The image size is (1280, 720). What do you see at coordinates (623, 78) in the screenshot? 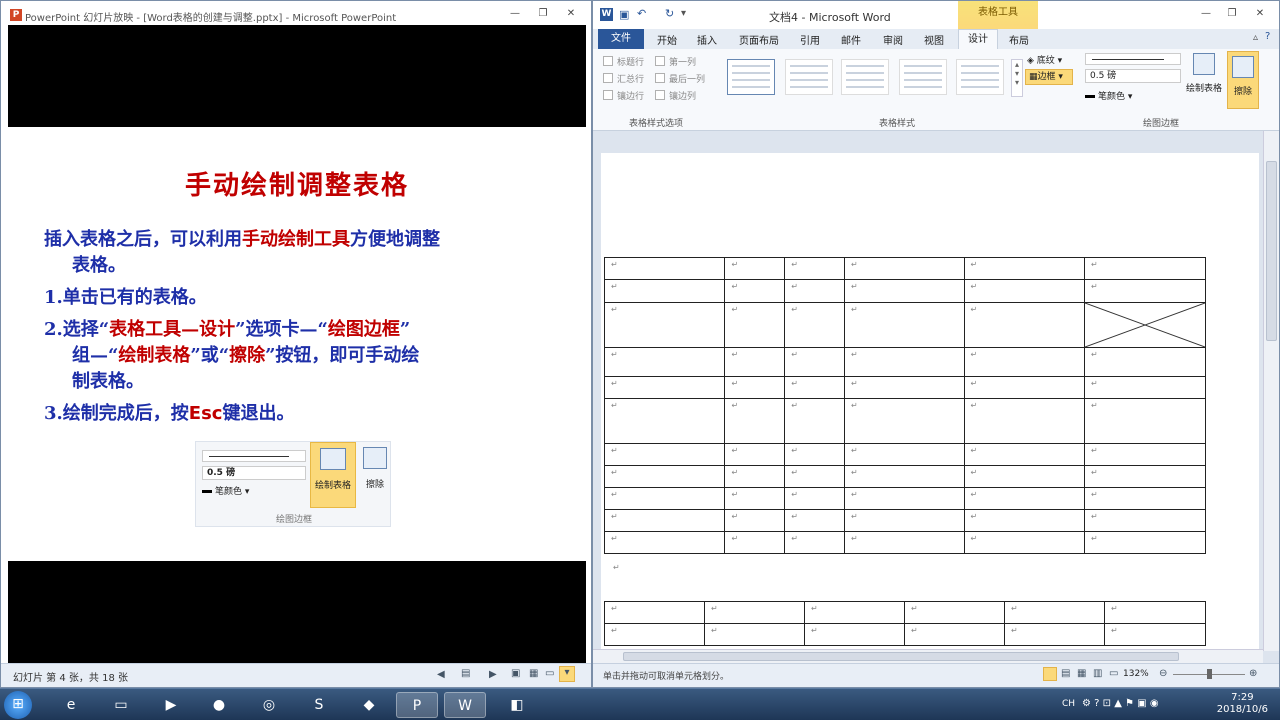
I see `option-total-row: 汇总行` at bounding box center [623, 78].